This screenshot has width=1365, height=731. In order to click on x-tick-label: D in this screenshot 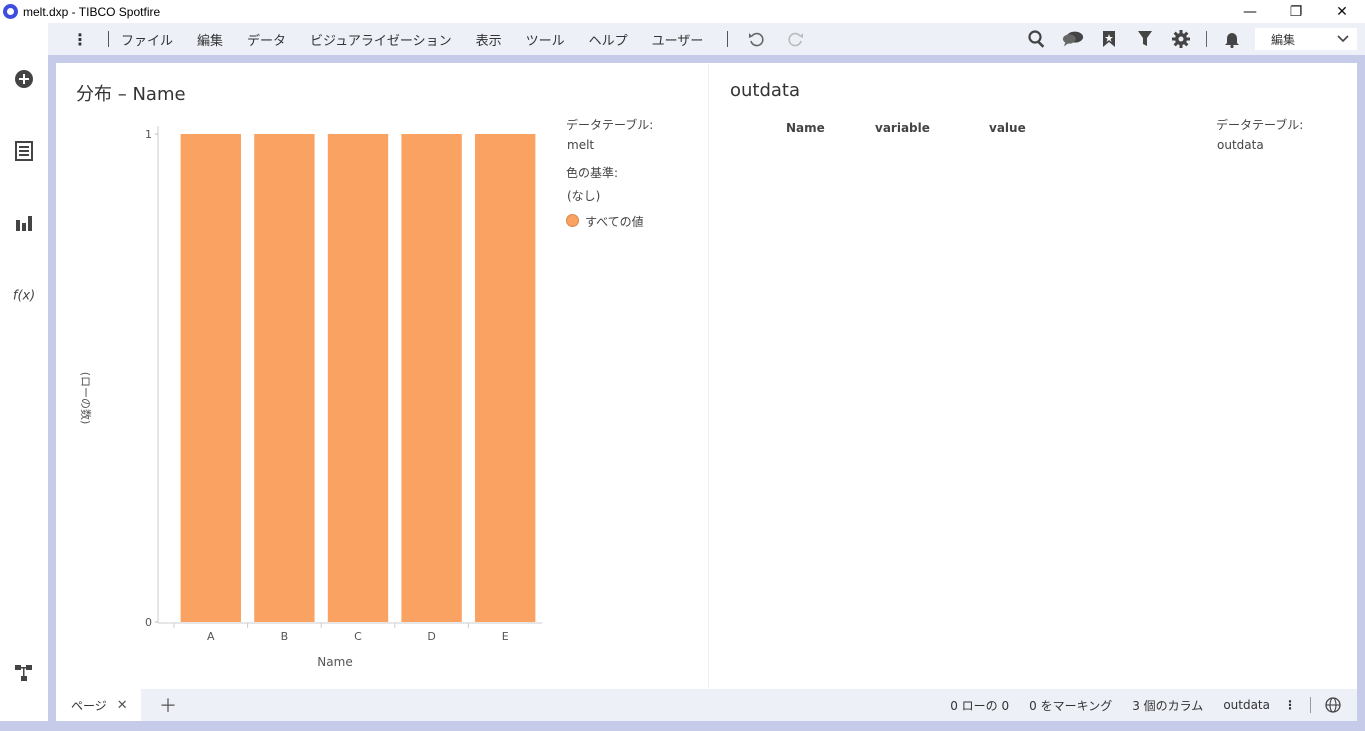, I will do `click(431, 636)`.